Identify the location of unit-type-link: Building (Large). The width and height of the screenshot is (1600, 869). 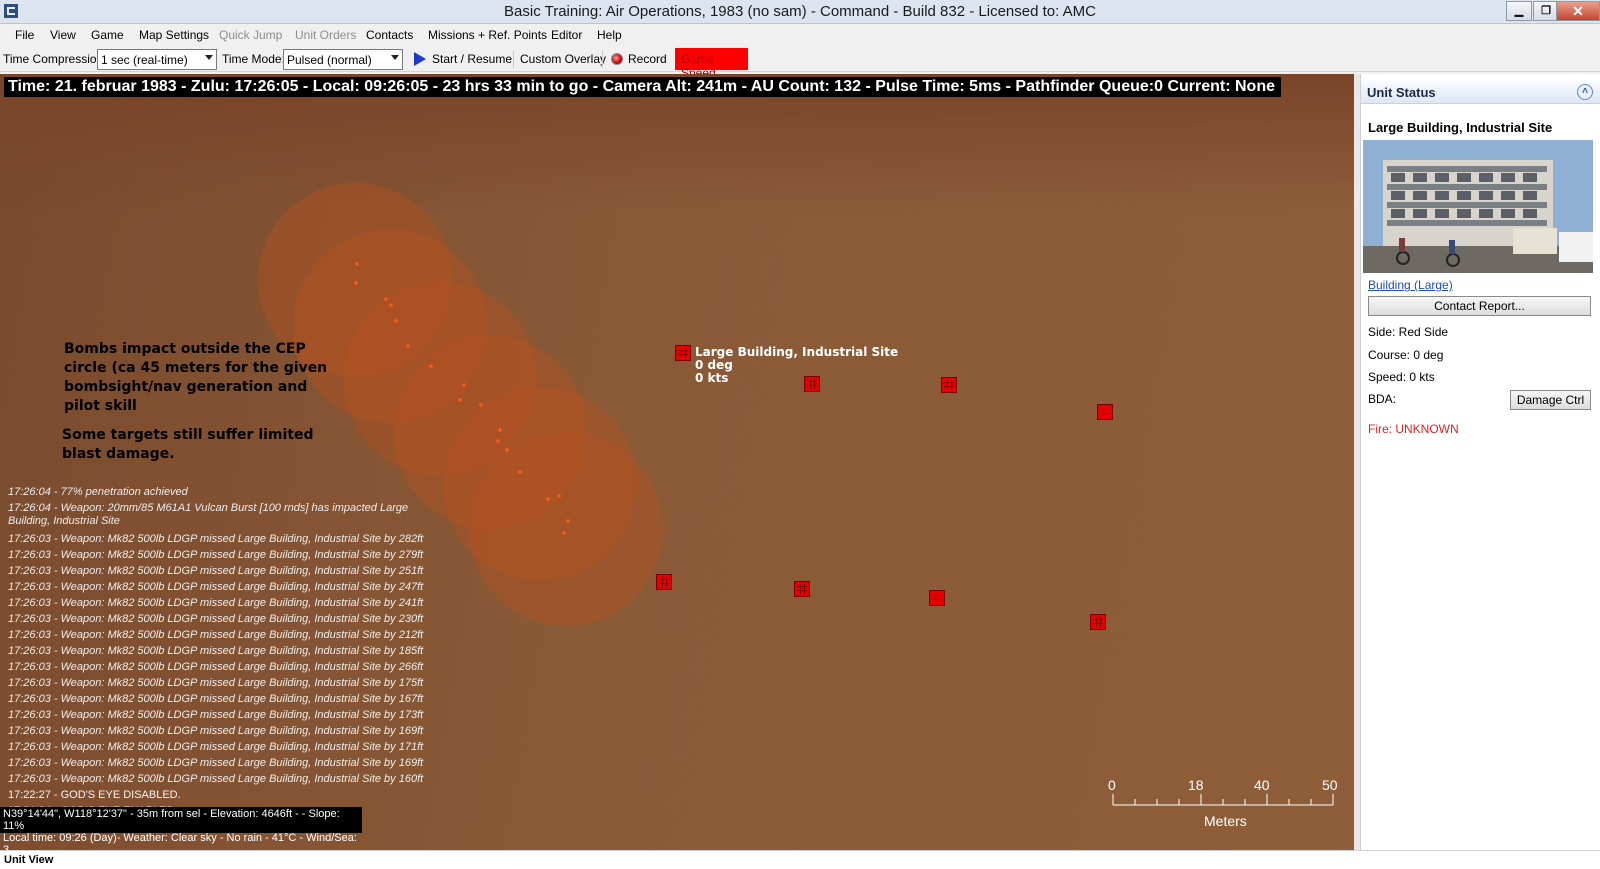
(1410, 285).